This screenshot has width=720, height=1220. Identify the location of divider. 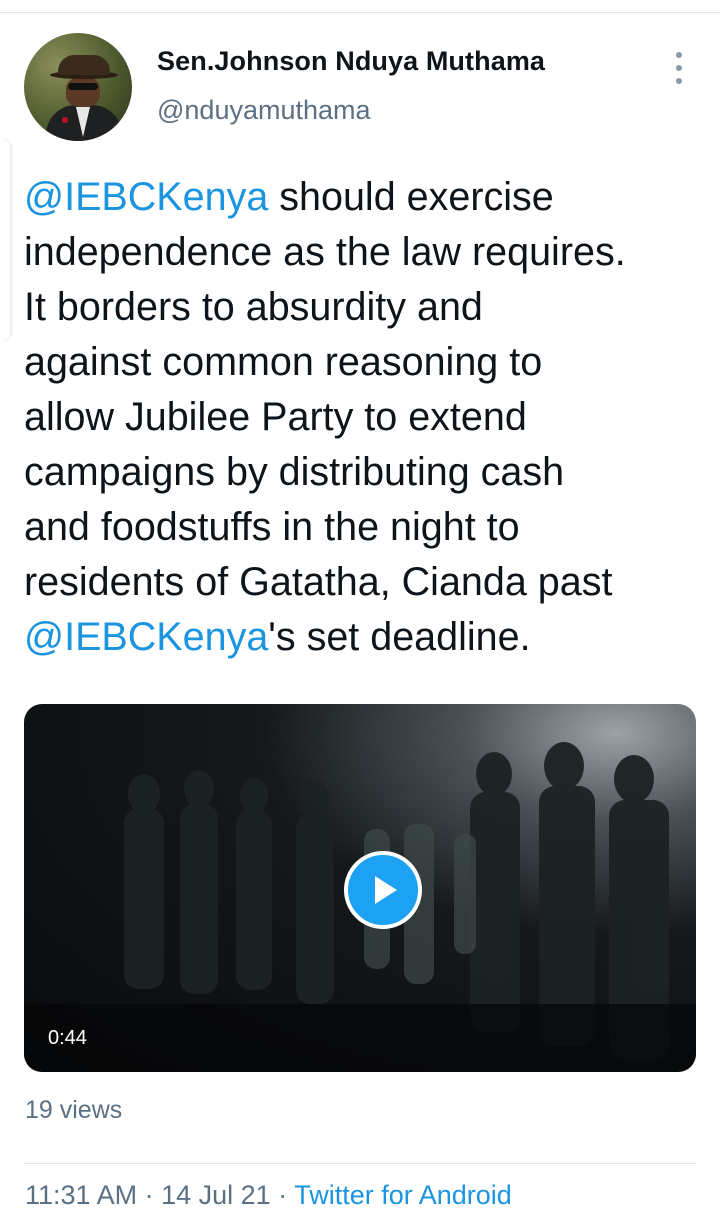
(360, 1163).